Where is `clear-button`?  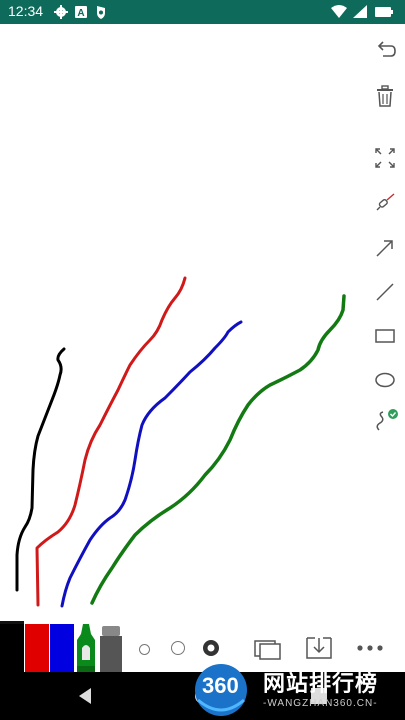 clear-button is located at coordinates (385, 96).